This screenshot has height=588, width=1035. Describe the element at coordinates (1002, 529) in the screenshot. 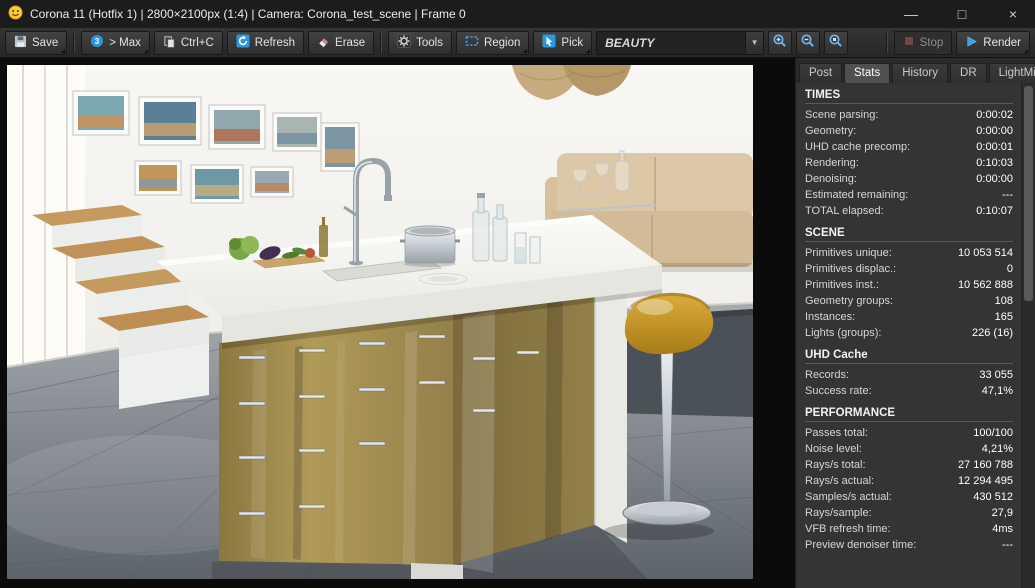

I see `stat-value: 4ms` at that location.